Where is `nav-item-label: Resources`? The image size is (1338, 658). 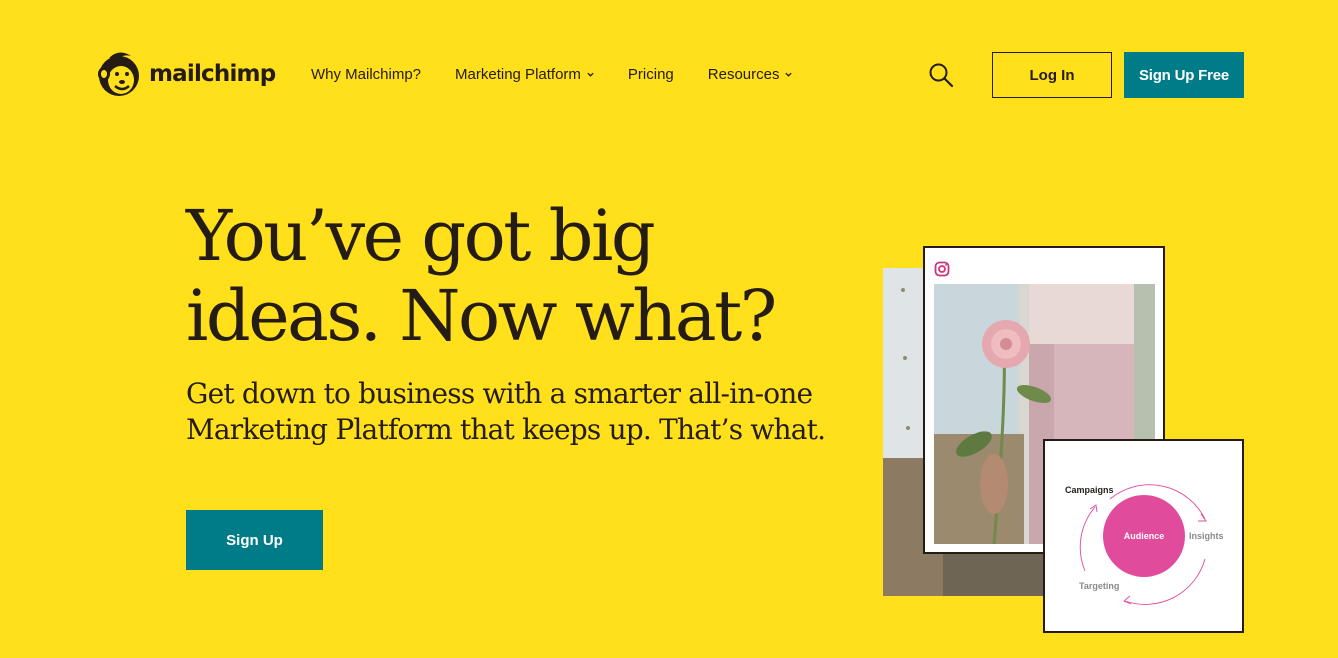
nav-item-label: Resources is located at coordinates (743, 74).